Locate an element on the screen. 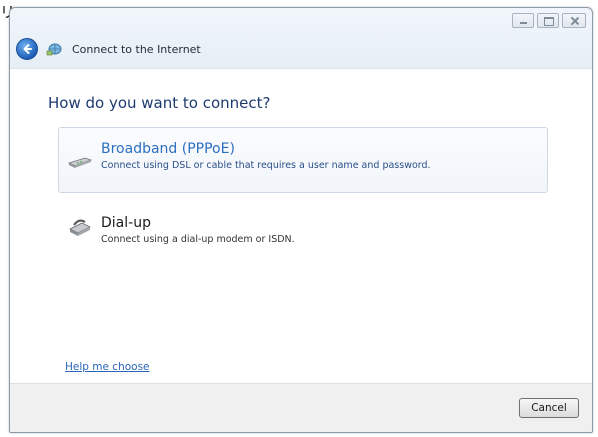  maximize-button is located at coordinates (548, 20).